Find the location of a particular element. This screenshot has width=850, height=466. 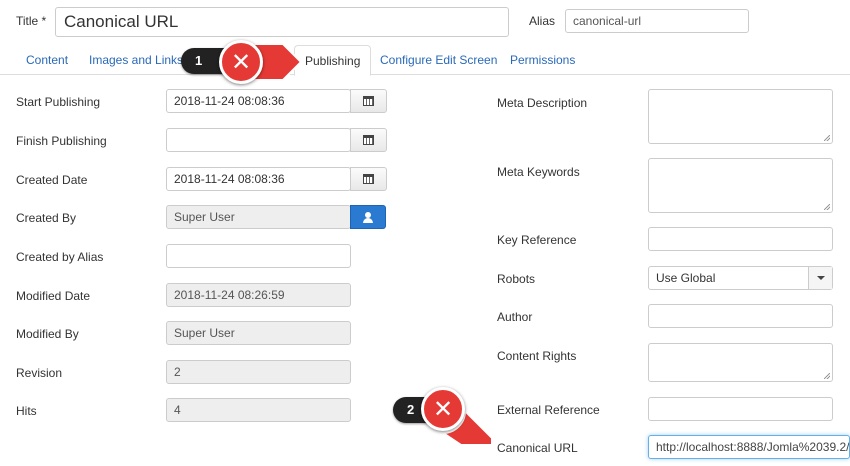

alias-input is located at coordinates (657, 21).